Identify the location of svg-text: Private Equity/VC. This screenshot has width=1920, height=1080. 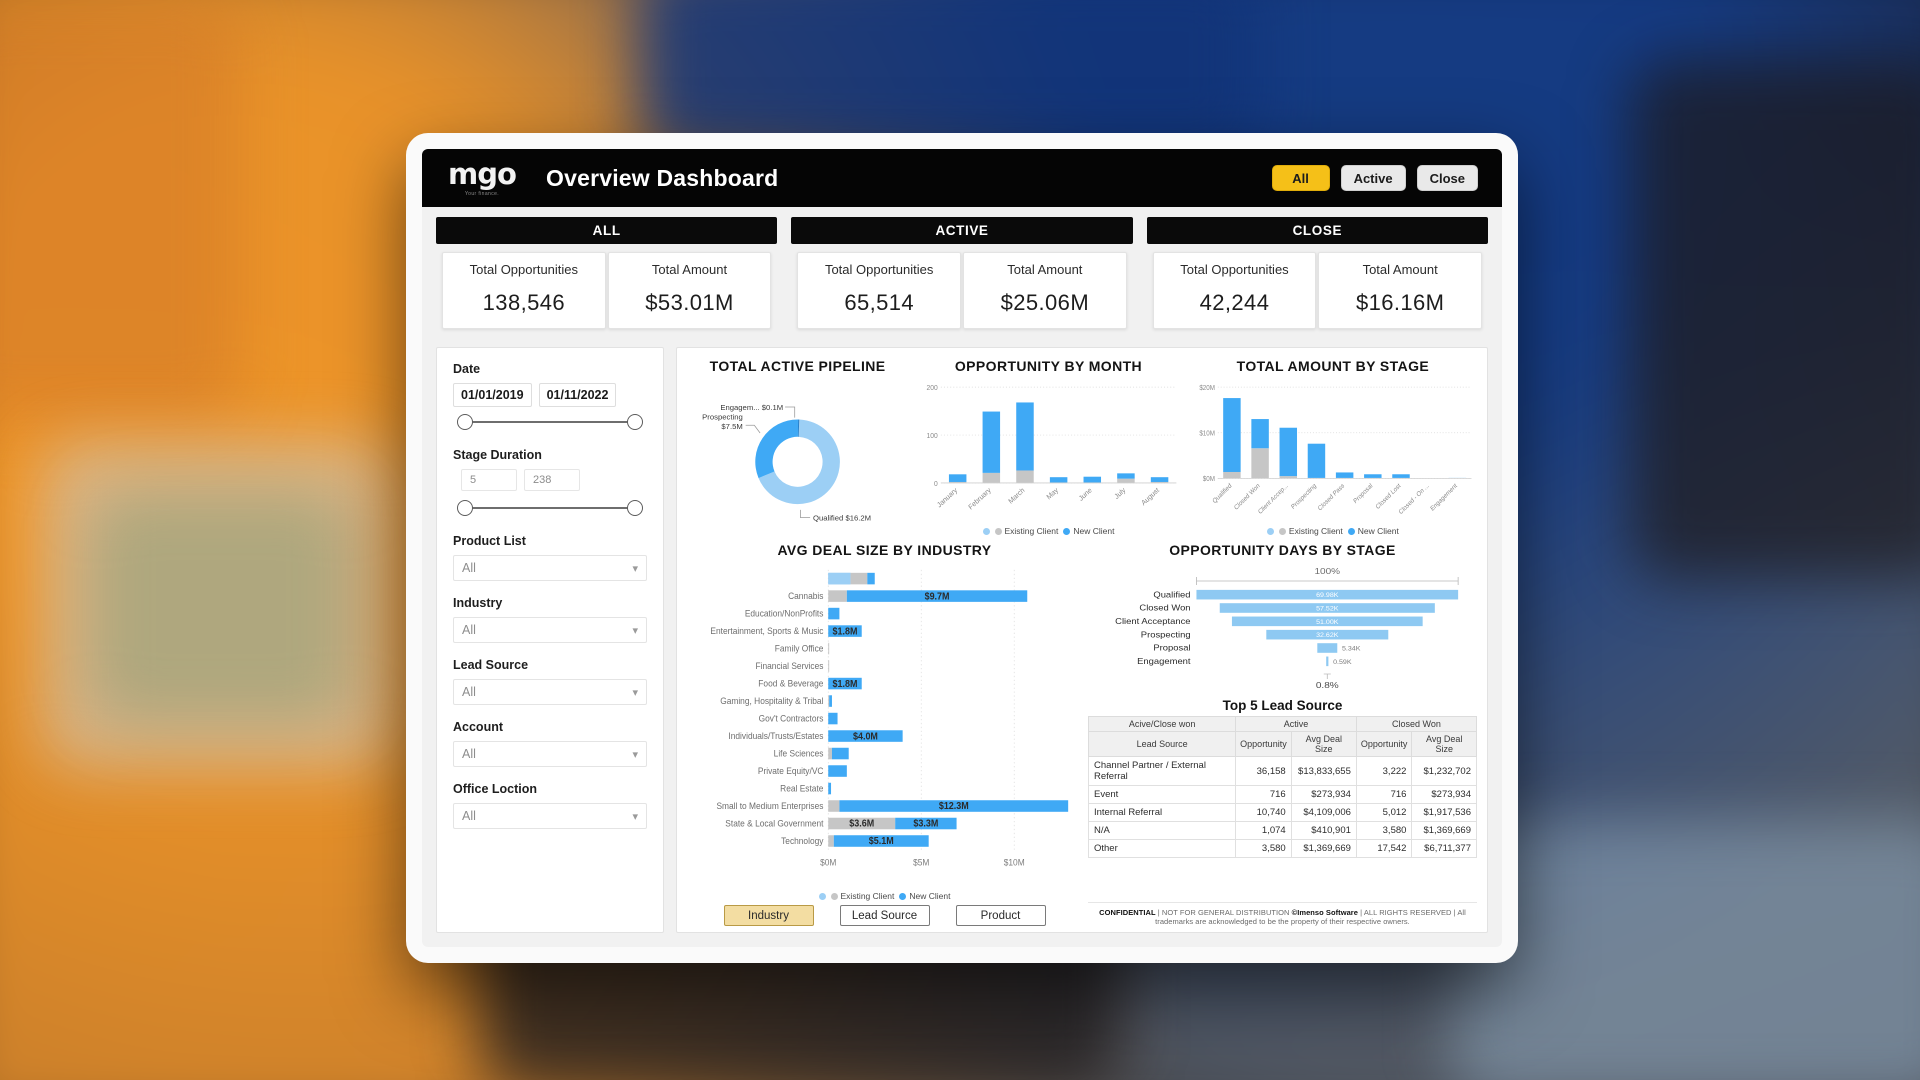
(791, 771).